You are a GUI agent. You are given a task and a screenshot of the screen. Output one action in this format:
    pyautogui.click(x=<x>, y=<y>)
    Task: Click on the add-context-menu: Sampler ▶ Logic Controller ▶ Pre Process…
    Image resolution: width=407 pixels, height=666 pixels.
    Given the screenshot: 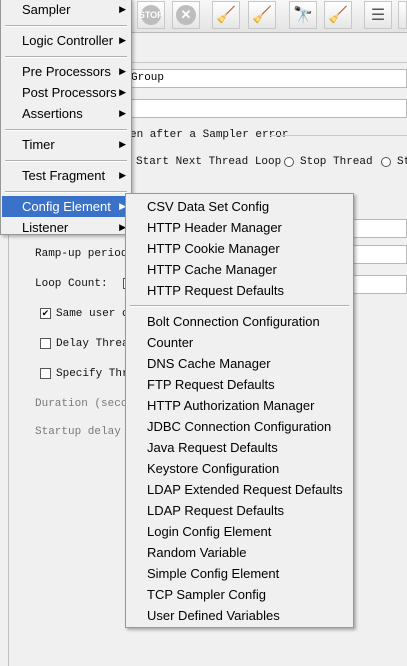 What is the action you would take?
    pyautogui.click(x=66, y=117)
    